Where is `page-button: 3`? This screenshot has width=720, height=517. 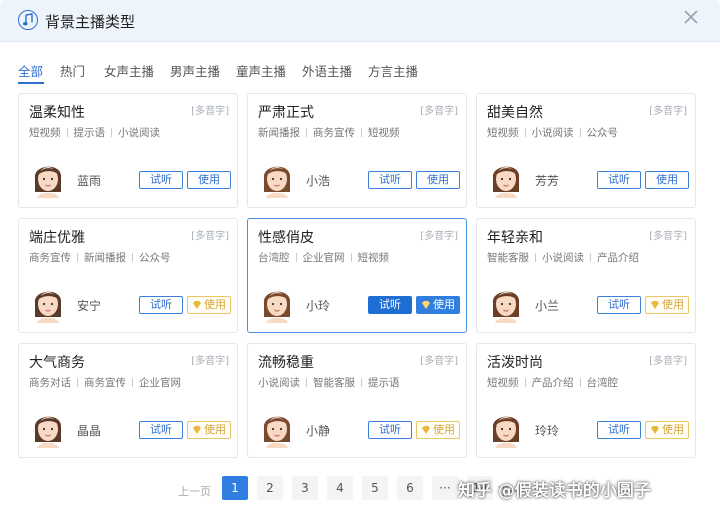 page-button: 3 is located at coordinates (305, 488).